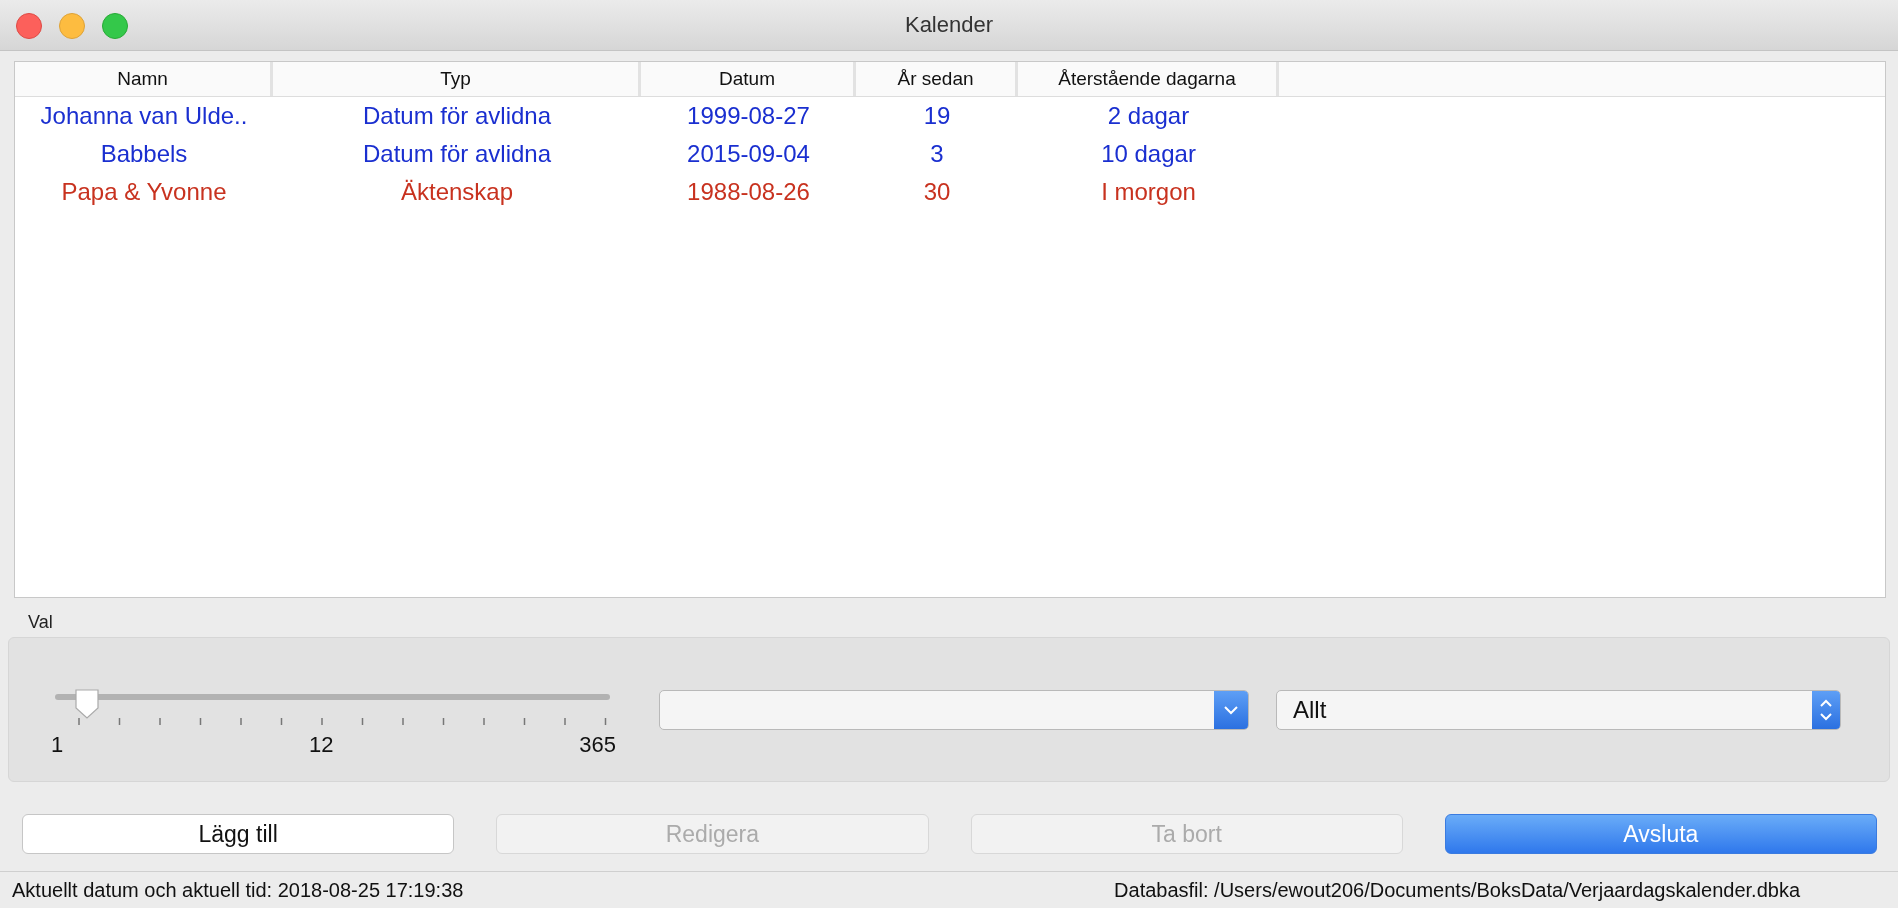 This screenshot has height=908, width=1898. Describe the element at coordinates (1148, 116) in the screenshot. I see `table-cell-text: 2 dagar` at that location.